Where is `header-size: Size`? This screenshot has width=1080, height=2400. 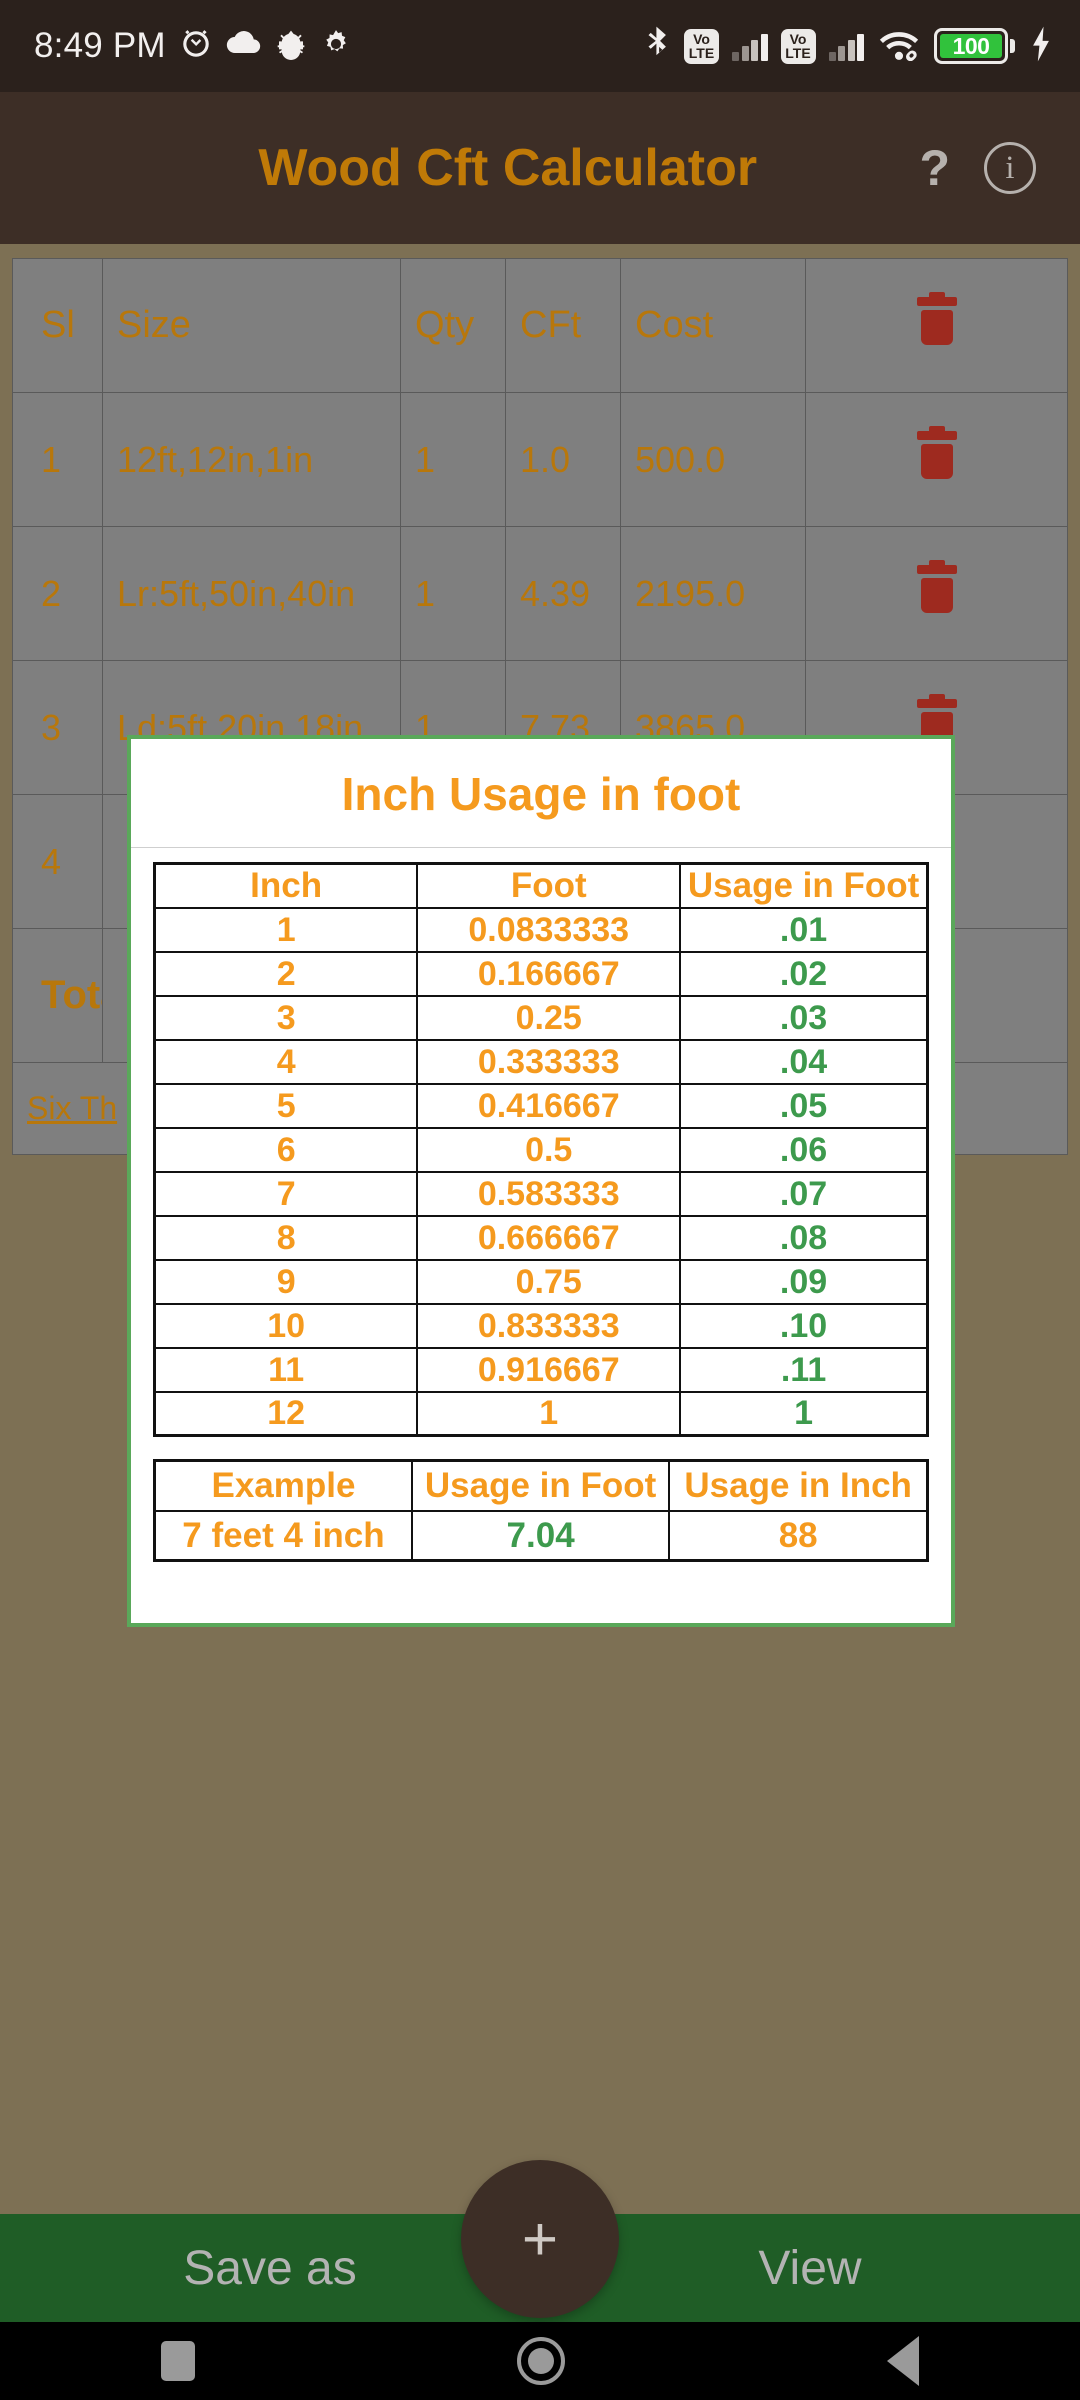
header-size: Size is located at coordinates (251, 325).